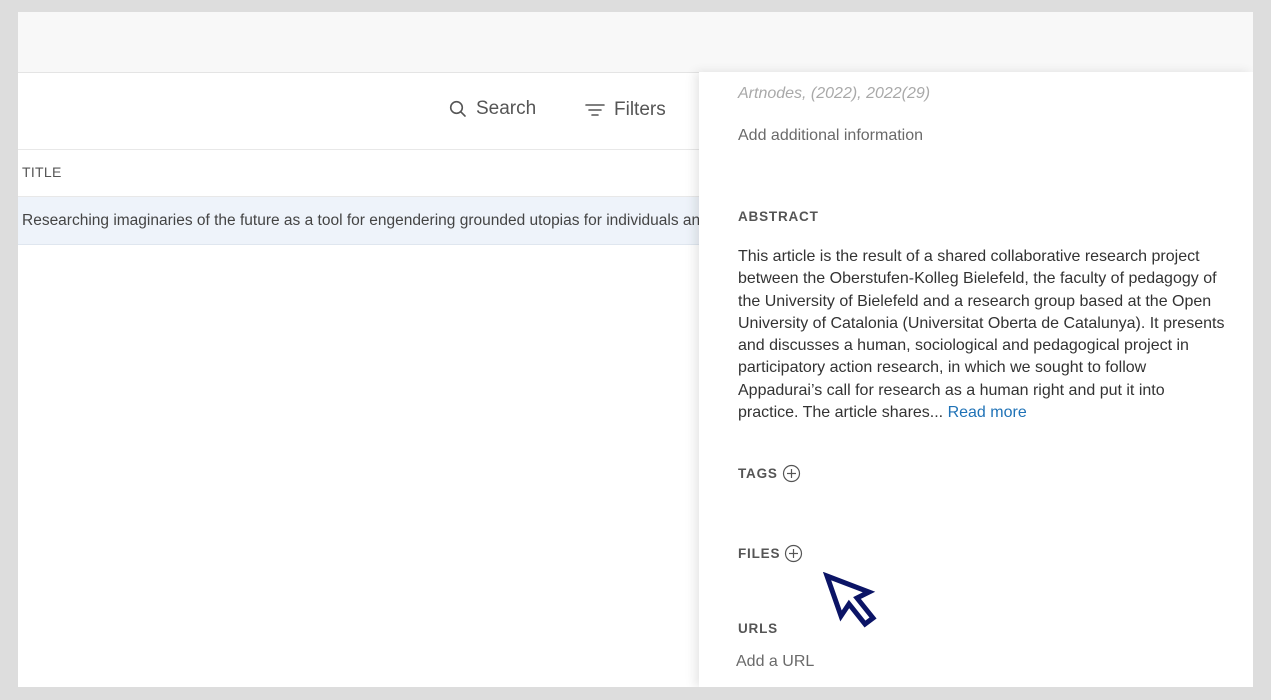 The image size is (1271, 700). What do you see at coordinates (635, 42) in the screenshot?
I see `top-bar` at bounding box center [635, 42].